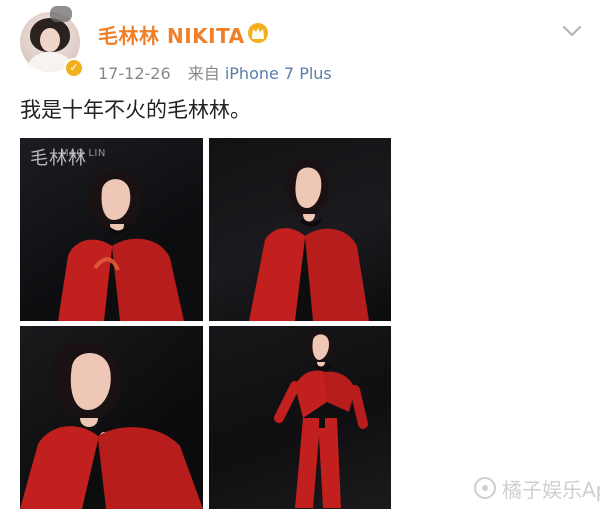 This screenshot has width=600, height=527. What do you see at coordinates (74, 68) in the screenshot?
I see `verified-badge-icon: ✓` at bounding box center [74, 68].